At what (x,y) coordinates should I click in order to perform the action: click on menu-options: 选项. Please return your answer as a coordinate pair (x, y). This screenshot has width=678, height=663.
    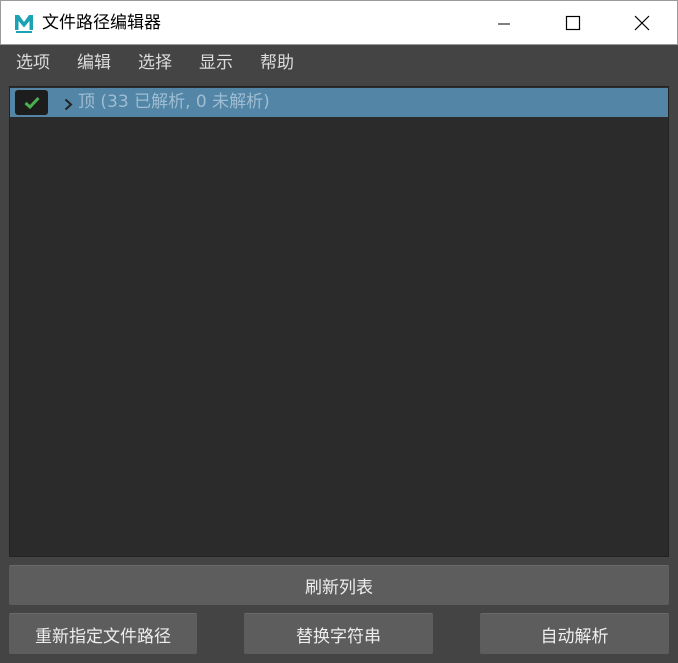
    Looking at the image, I should click on (33, 63).